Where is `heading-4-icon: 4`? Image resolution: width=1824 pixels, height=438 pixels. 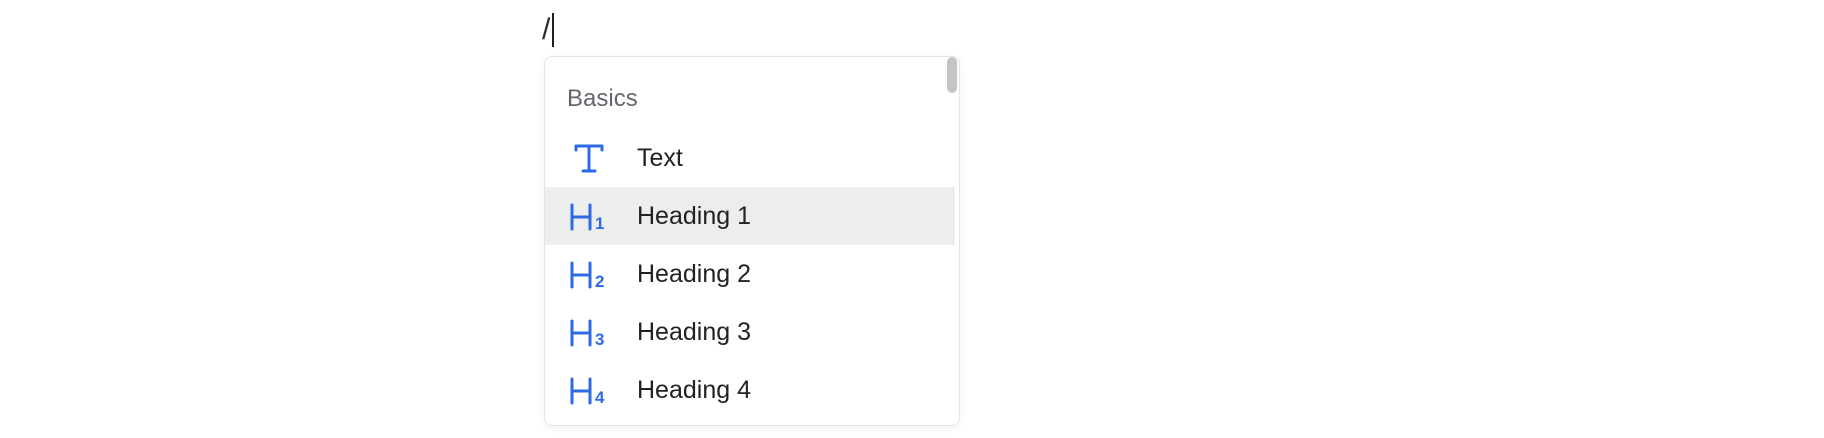
heading-4-icon: 4 is located at coordinates (589, 390).